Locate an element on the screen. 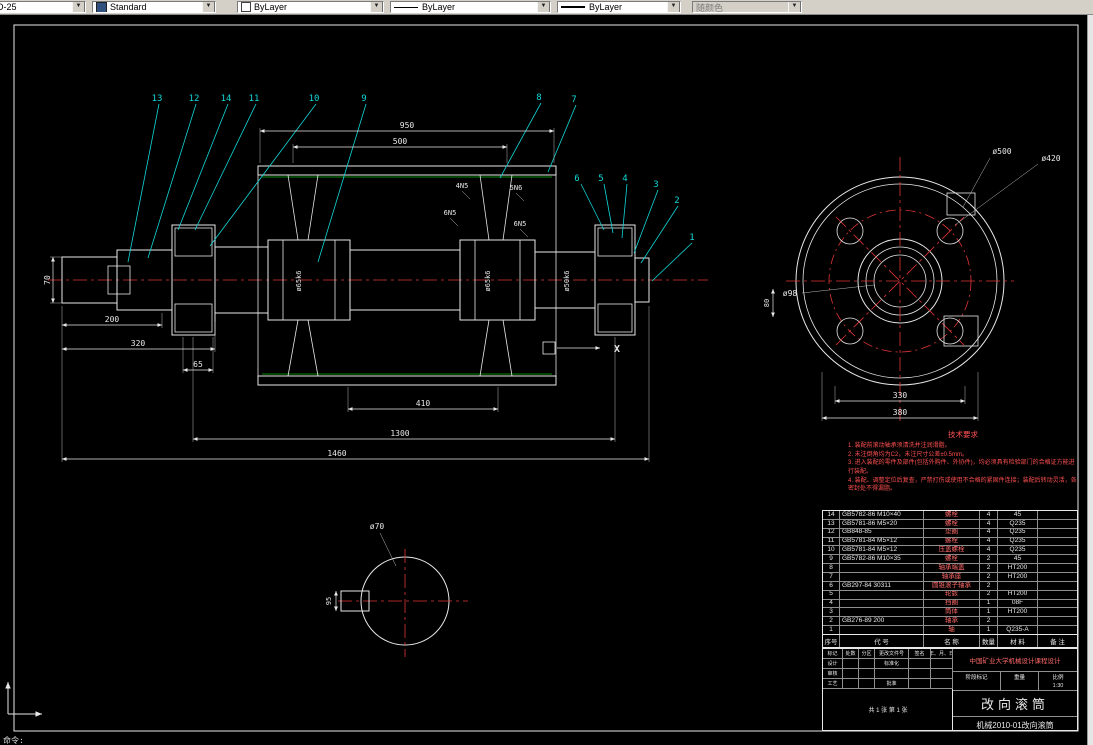 The height and width of the screenshot is (745, 1093). tb-zone: 分区 is located at coordinates (867, 654).